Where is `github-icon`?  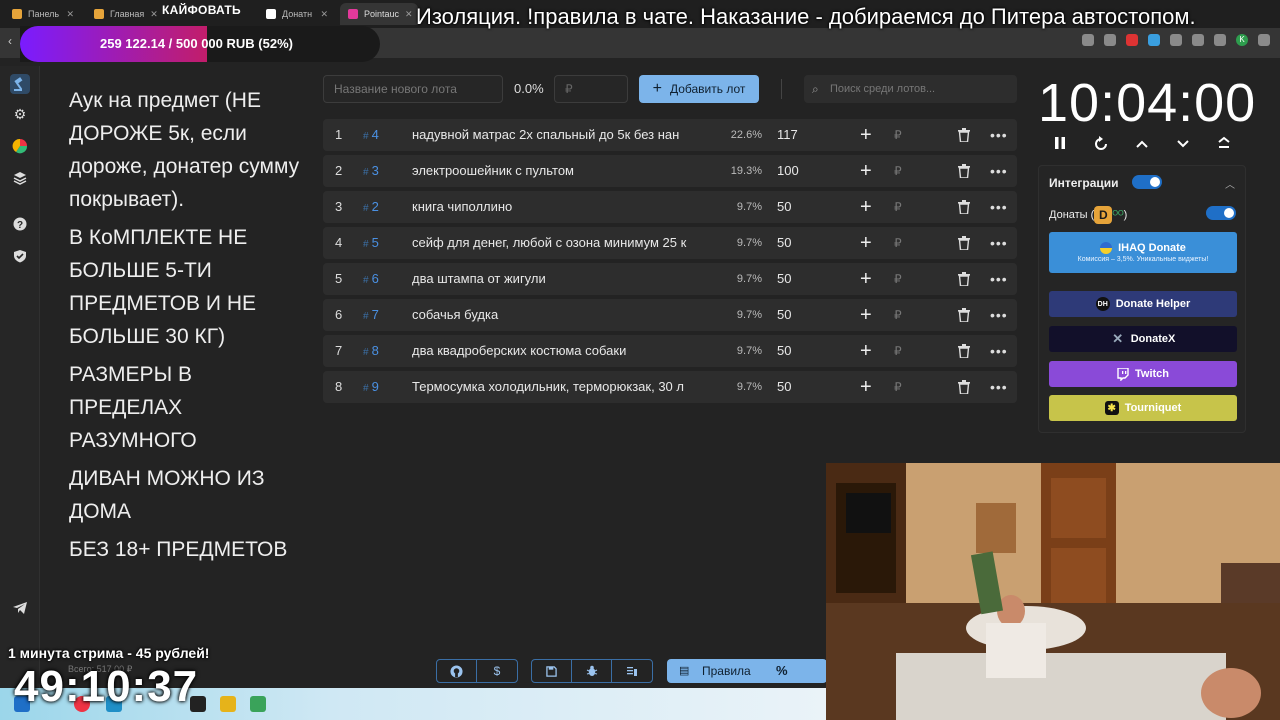 github-icon is located at coordinates (457, 671).